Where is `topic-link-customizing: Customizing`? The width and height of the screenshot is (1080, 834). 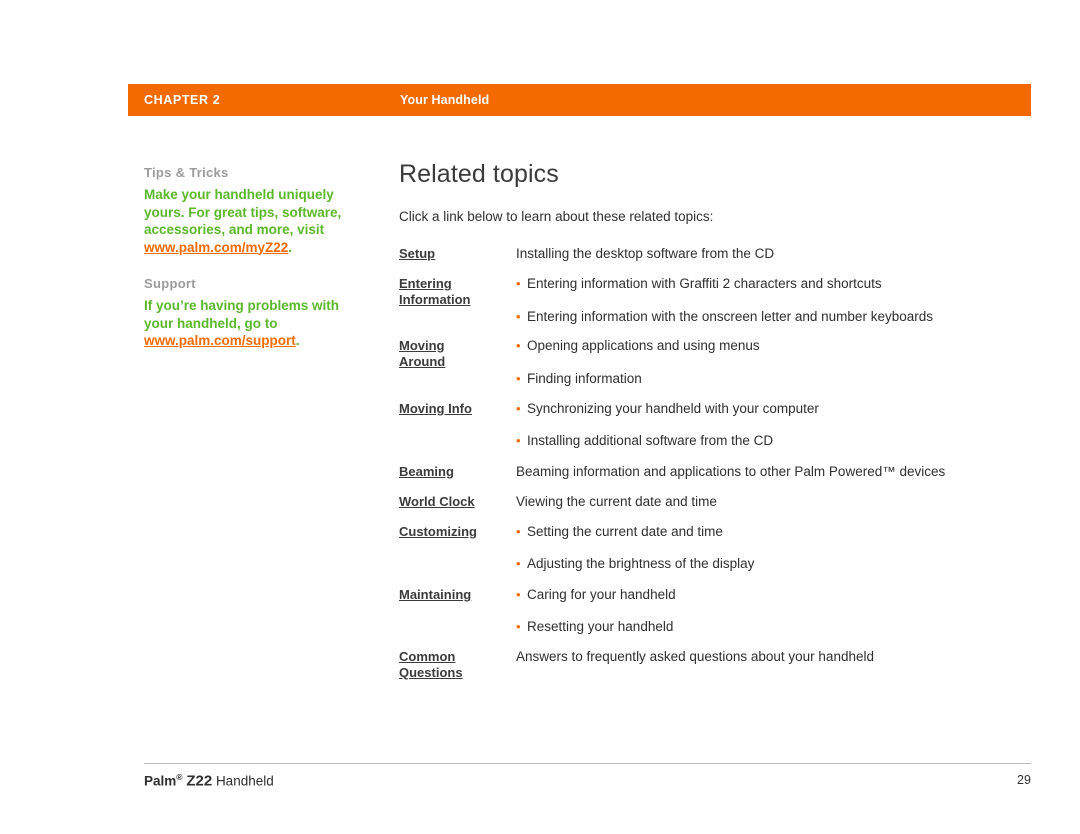 topic-link-customizing: Customizing is located at coordinates (455, 532).